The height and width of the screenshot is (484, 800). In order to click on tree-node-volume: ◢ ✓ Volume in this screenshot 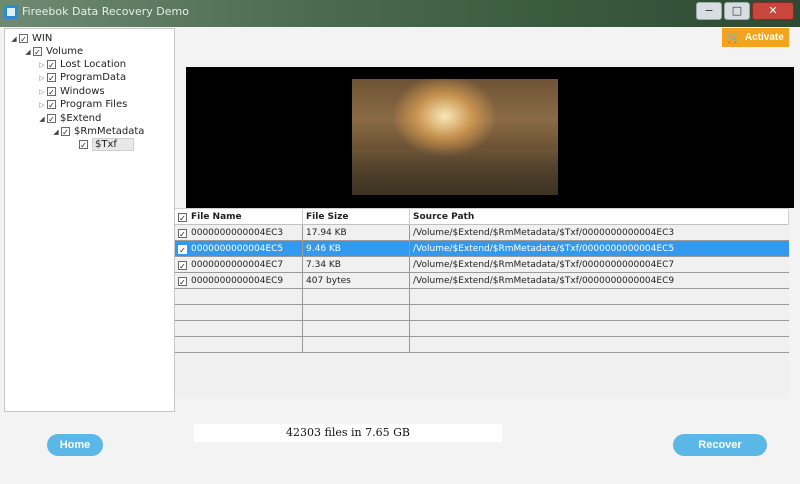, I will do `click(53, 51)`.